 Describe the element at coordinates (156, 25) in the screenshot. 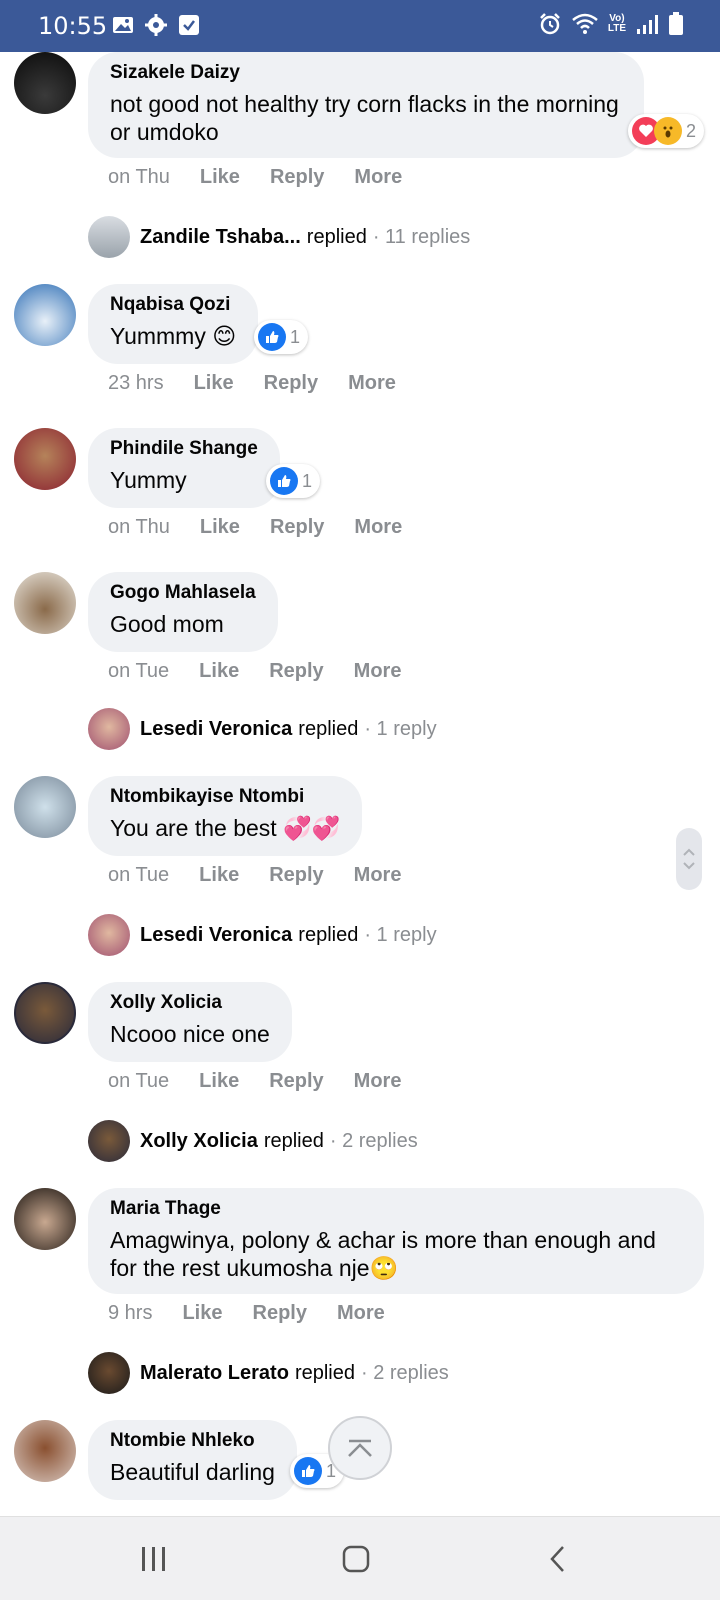

I see `settings-gear-icon` at that location.